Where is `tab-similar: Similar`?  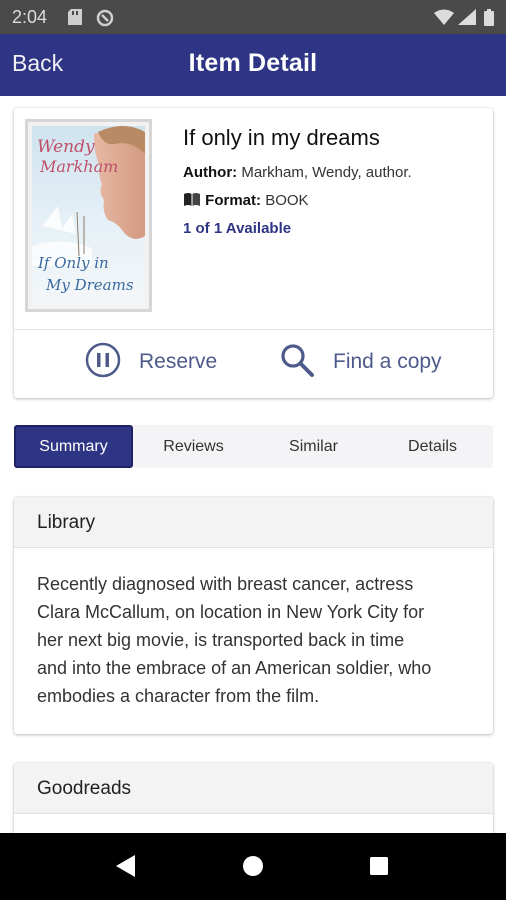
tab-similar: Similar is located at coordinates (313, 446).